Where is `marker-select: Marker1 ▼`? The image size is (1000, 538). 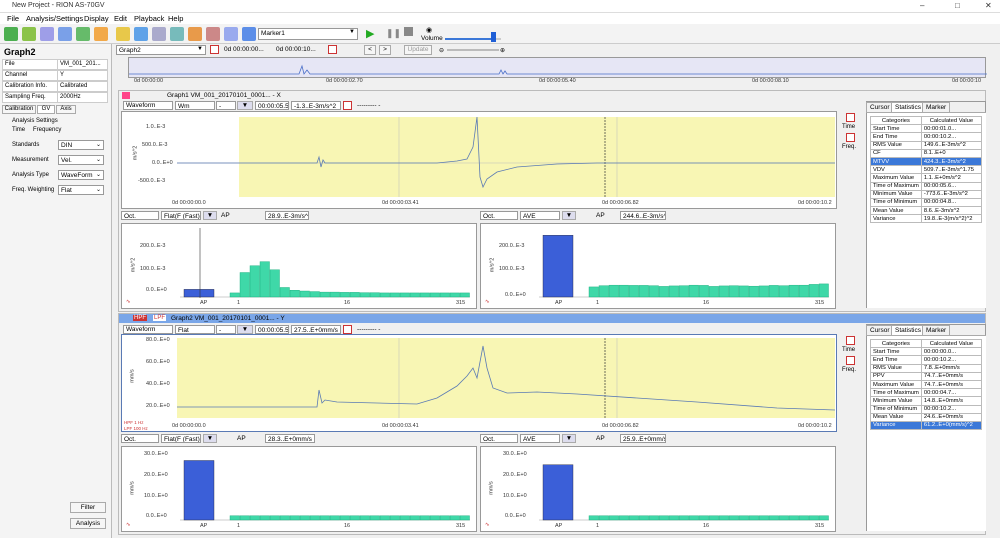 marker-select: Marker1 ▼ is located at coordinates (308, 34).